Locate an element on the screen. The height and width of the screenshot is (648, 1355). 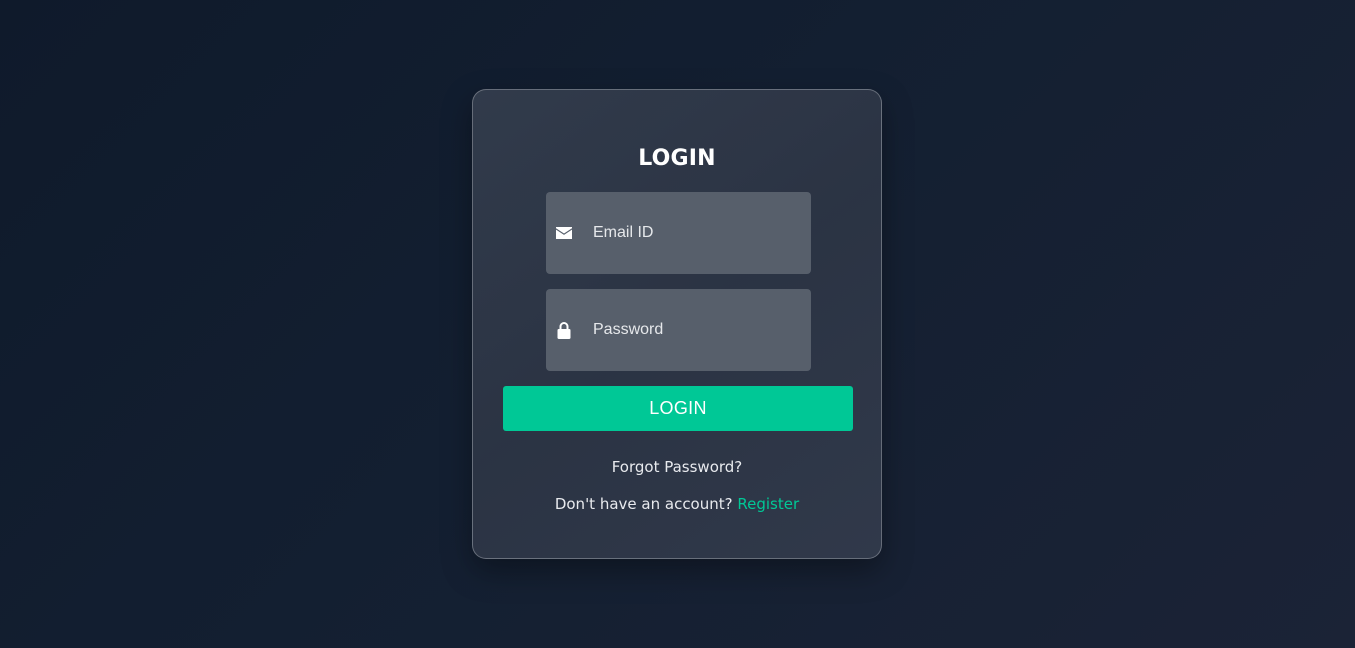
forgot-password-link: Forgot Password? is located at coordinates (677, 467).